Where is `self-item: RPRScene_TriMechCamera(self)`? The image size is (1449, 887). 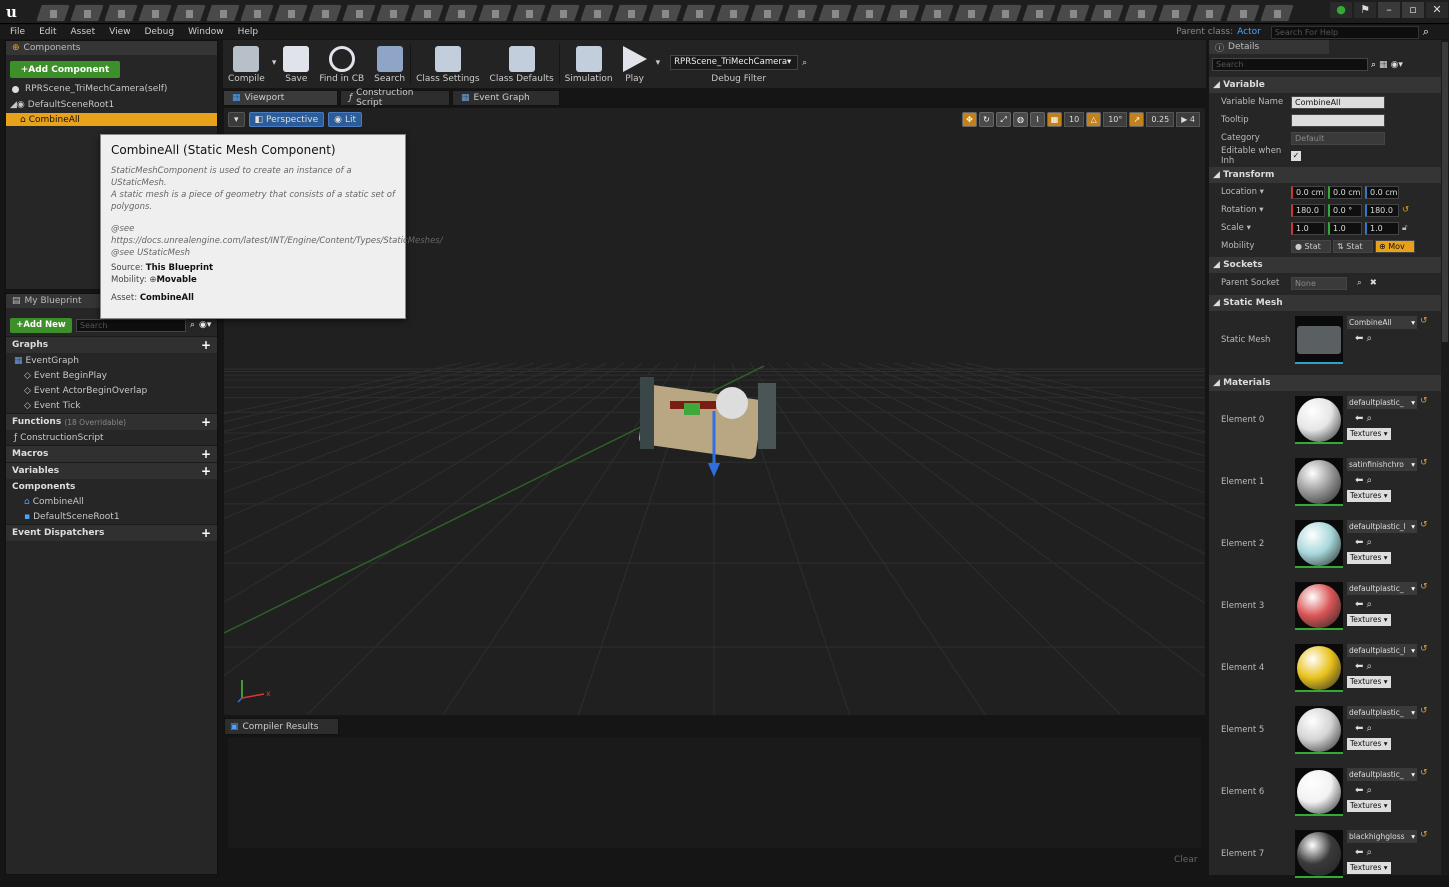
self-item: RPRScene_TriMechCamera(self) is located at coordinates (111, 89).